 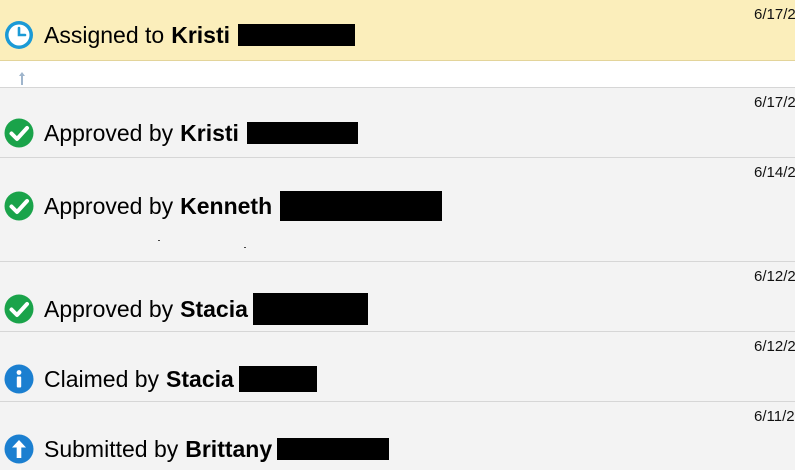 What do you see at coordinates (397, 296) in the screenshot?
I see `history-item-approved: 6/12/2 Approved by Stacia` at bounding box center [397, 296].